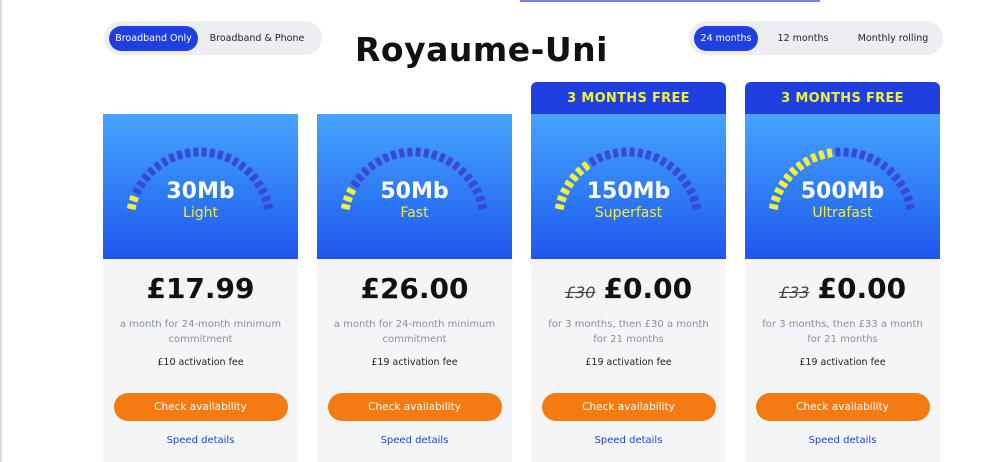  I want to click on top-rule, so click(670, 1).